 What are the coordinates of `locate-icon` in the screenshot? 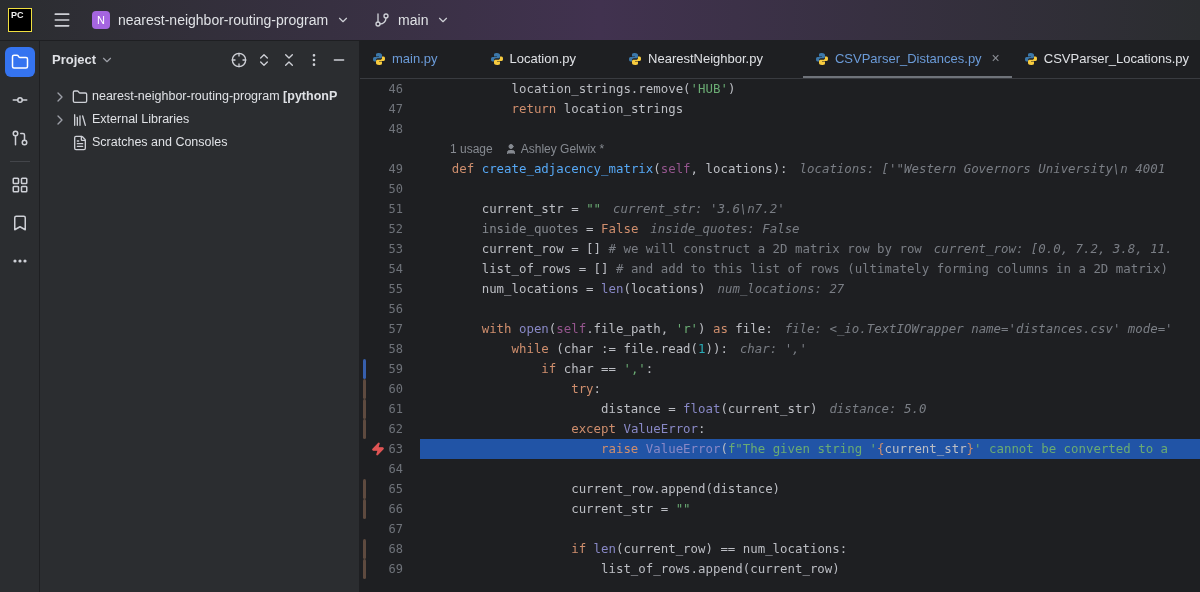 It's located at (239, 60).